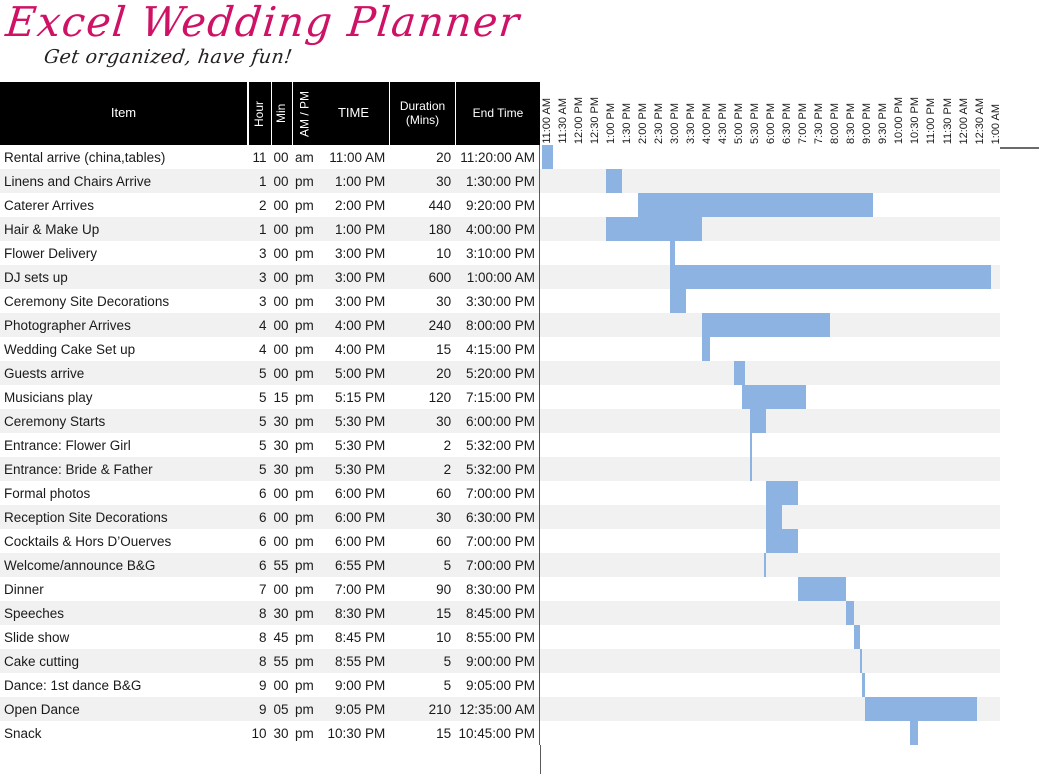 This screenshot has width=1039, height=774. What do you see at coordinates (124, 253) in the screenshot?
I see `cell-item: Flower Delivery` at bounding box center [124, 253].